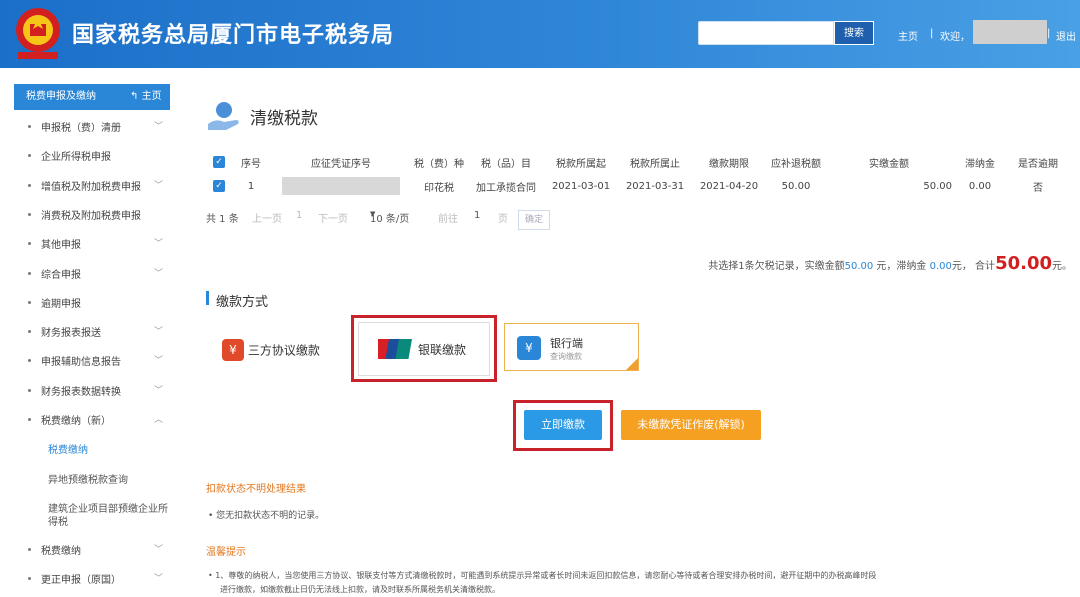 The width and height of the screenshot is (1080, 597). Describe the element at coordinates (38, 33) in the screenshot. I see `national-emblem-icon` at that location.